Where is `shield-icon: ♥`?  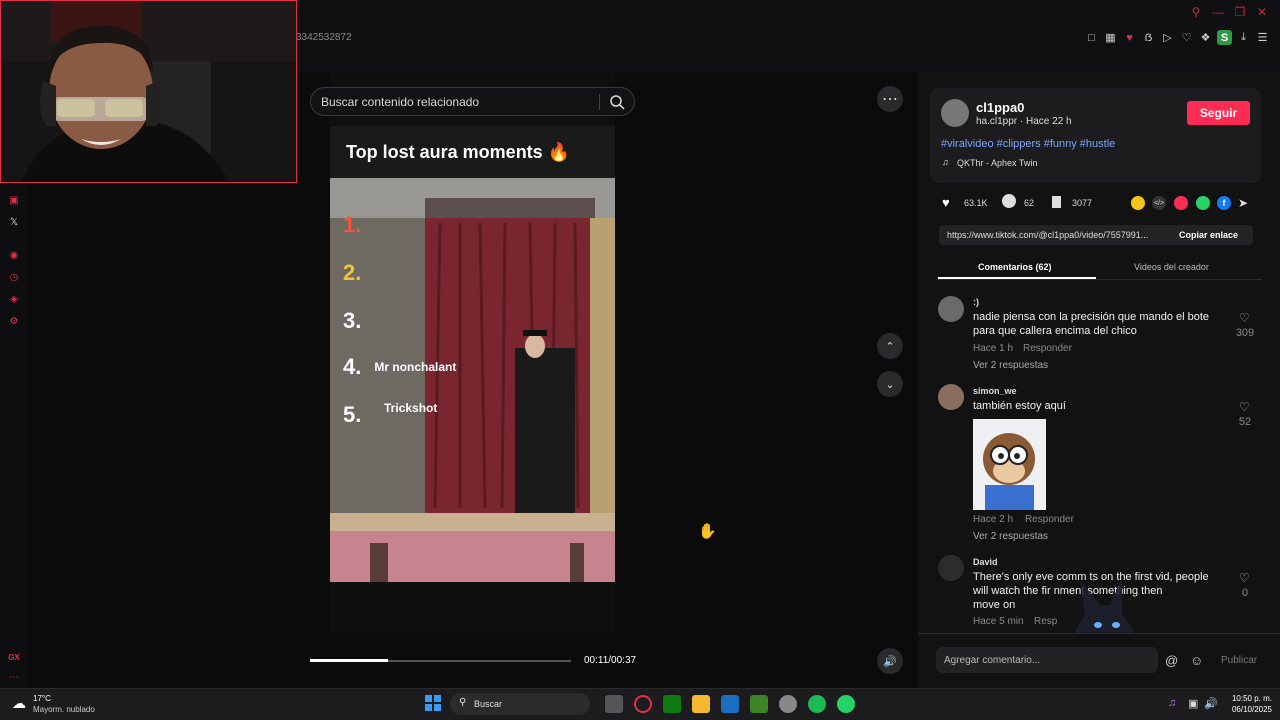 shield-icon: ♥ is located at coordinates (1129, 37).